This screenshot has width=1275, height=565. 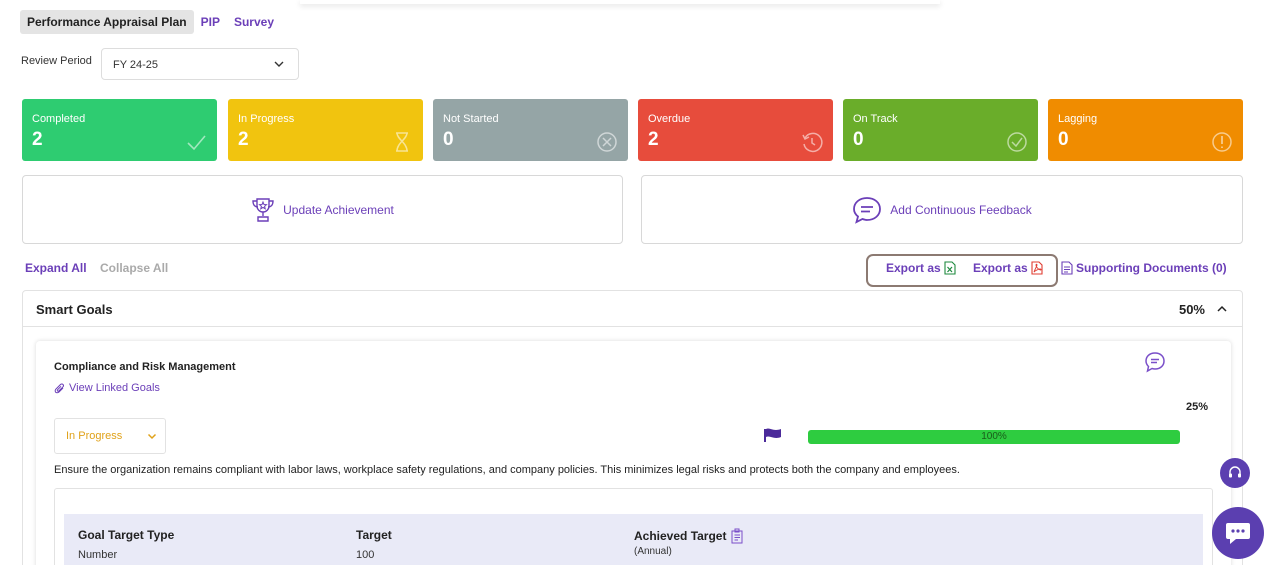 I want to click on achieved-target-period: (Annual), so click(x=653, y=551).